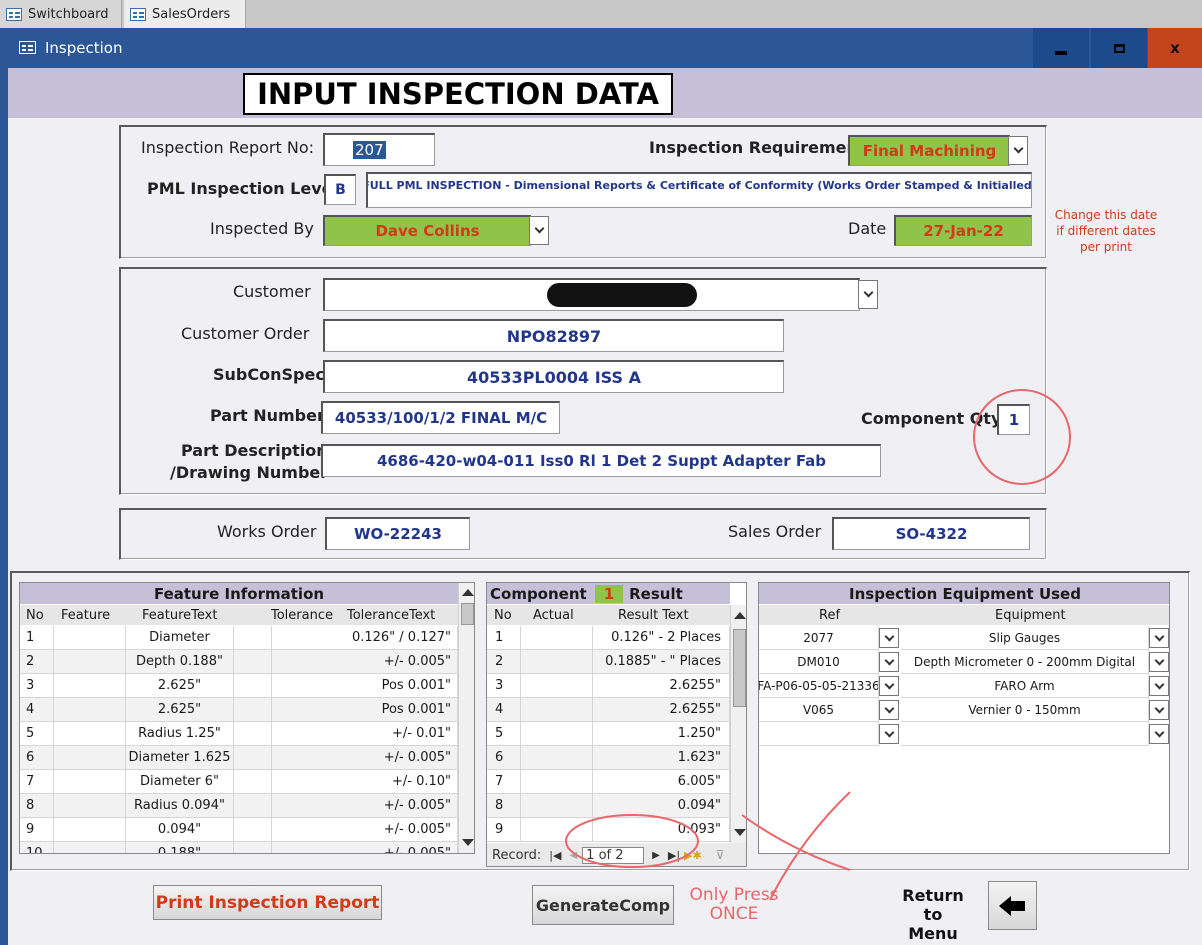 The width and height of the screenshot is (1202, 945). Describe the element at coordinates (931, 533) in the screenshot. I see `sales-order-field: SO-4322` at that location.